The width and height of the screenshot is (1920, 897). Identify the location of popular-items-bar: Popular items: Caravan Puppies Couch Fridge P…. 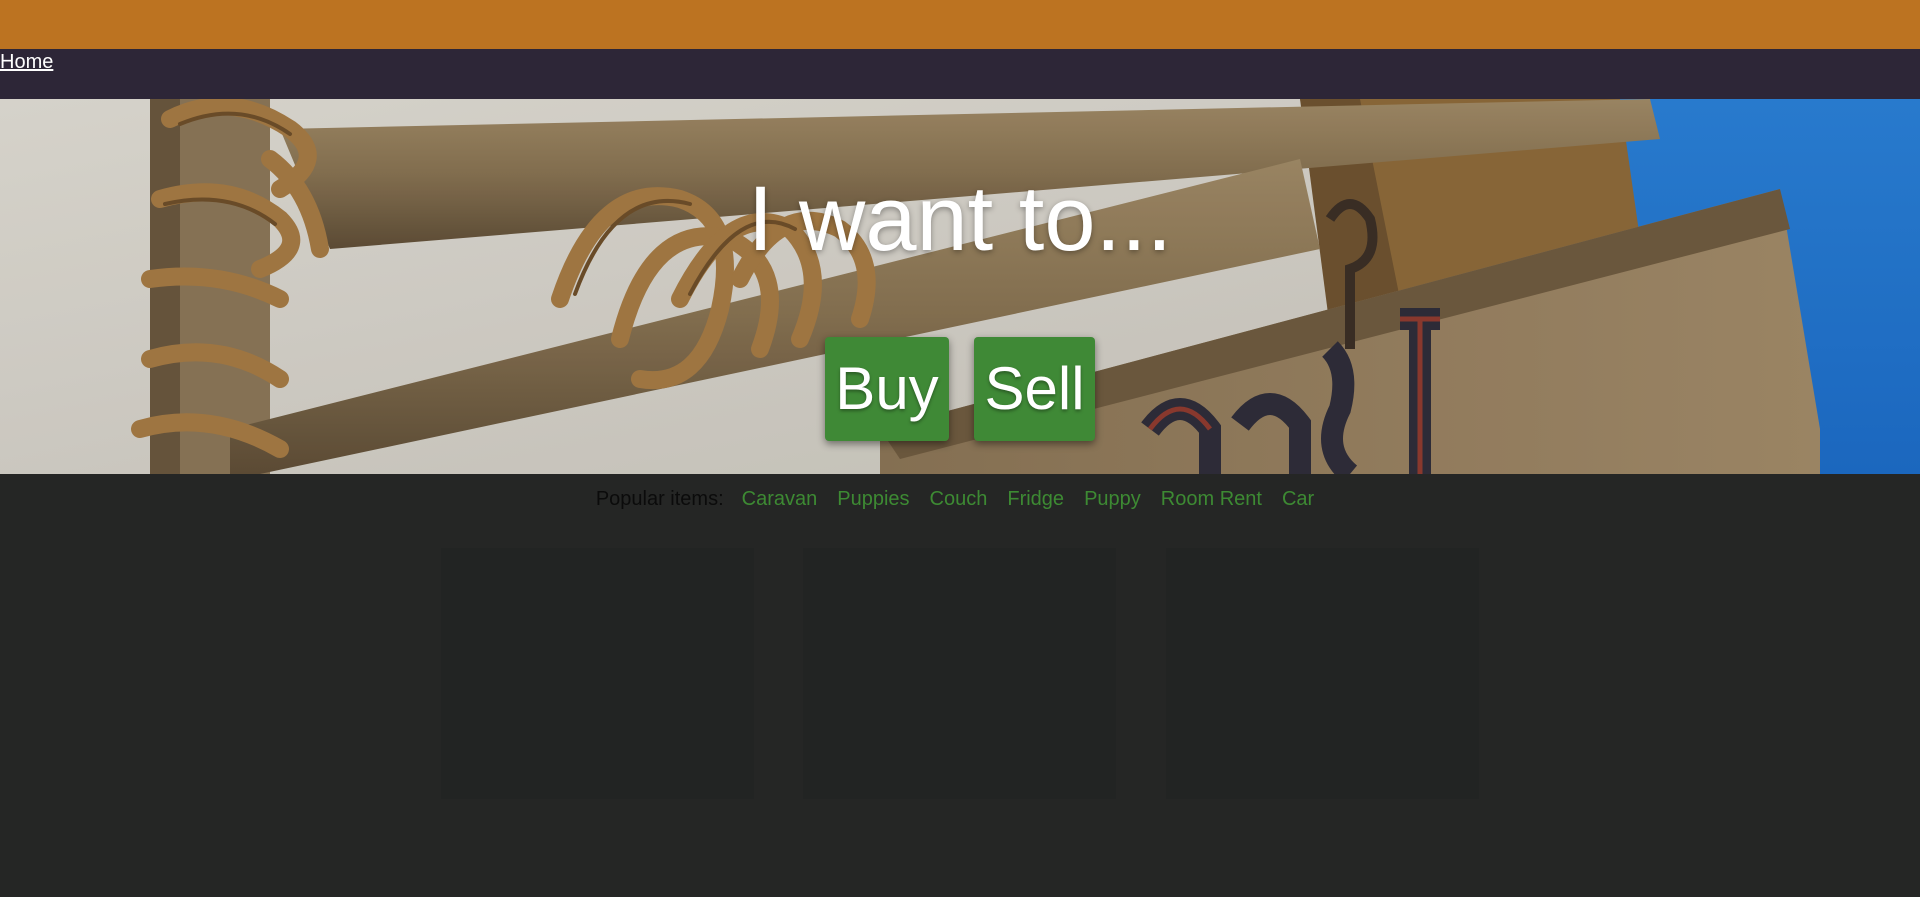
(960, 499).